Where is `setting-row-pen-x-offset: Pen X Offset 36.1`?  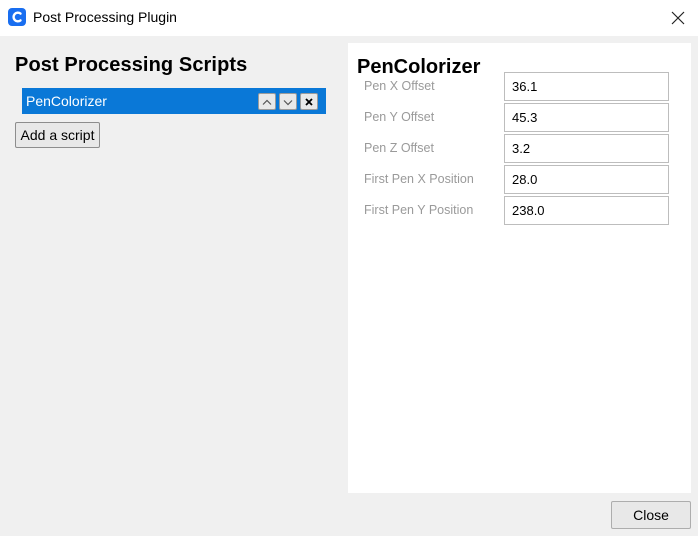 setting-row-pen-x-offset: Pen X Offset 36.1 is located at coordinates (519, 87).